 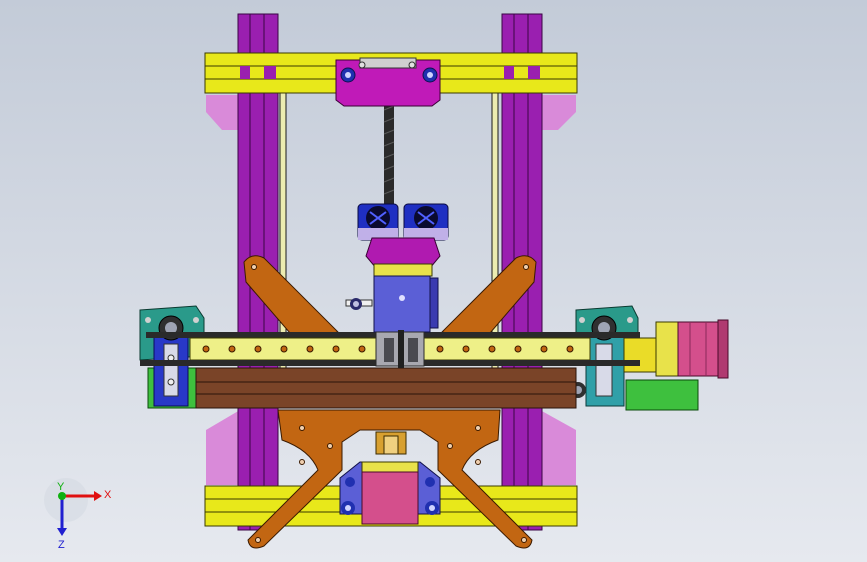 What do you see at coordinates (62, 496) in the screenshot?
I see `triad-y-axis` at bounding box center [62, 496].